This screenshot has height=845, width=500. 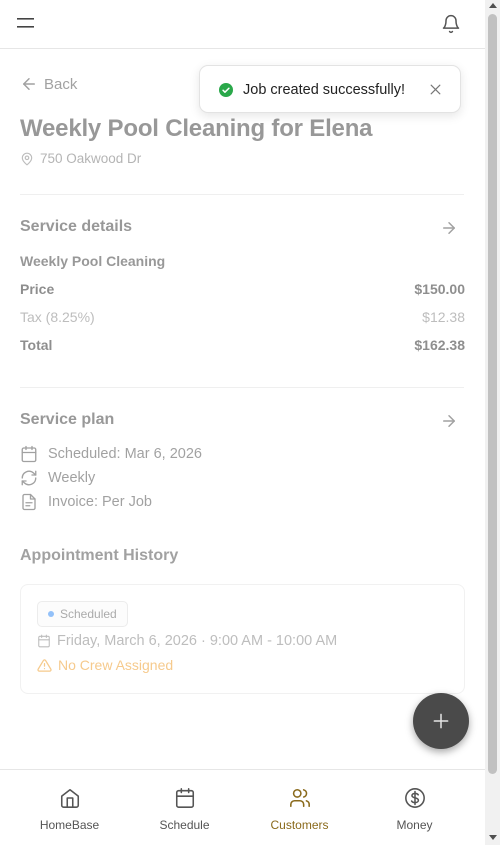 What do you see at coordinates (196, 128) in the screenshot?
I see `page-title: Weekly Pool Cleaning for Elena` at bounding box center [196, 128].